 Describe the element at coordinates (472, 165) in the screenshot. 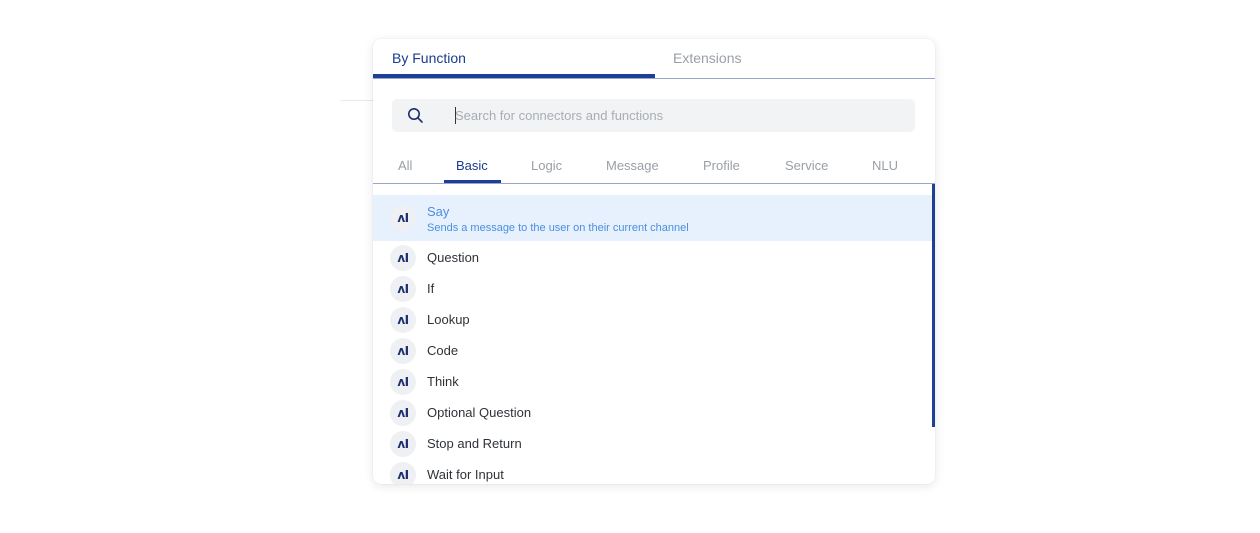

I see `tab-basic: Basic` at that location.